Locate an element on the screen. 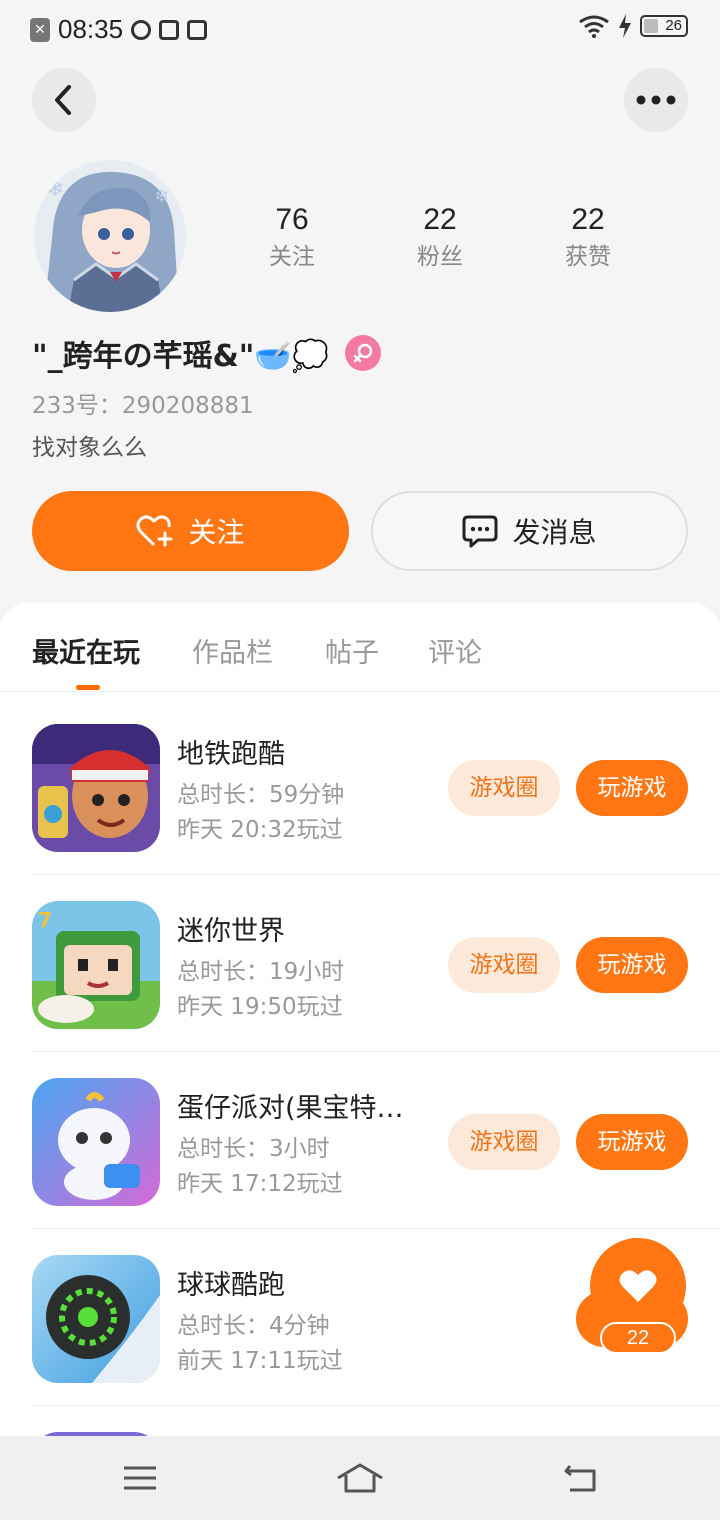  eggy-party-image is located at coordinates (96, 1142).